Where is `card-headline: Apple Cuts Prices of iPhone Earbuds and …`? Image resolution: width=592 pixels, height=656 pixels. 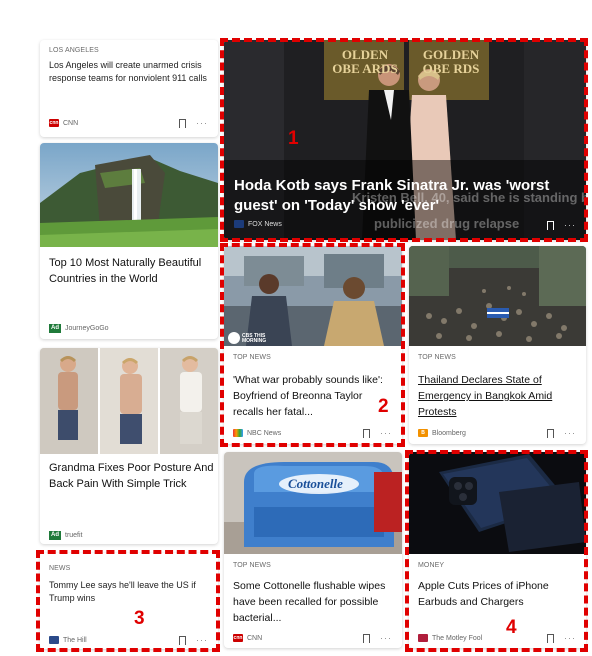 card-headline: Apple Cuts Prices of iPhone Earbuds and … is located at coordinates (500, 594).